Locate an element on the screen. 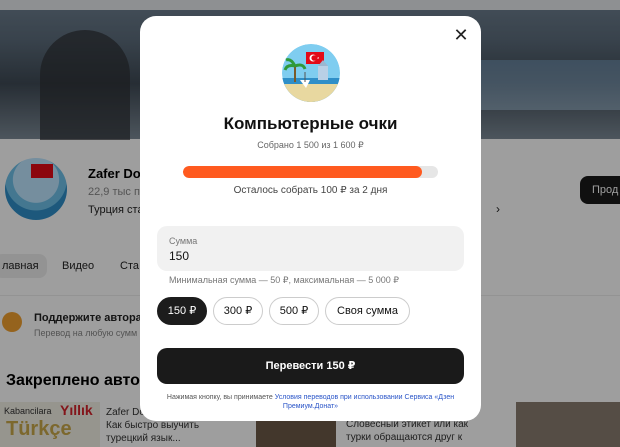 The height and width of the screenshot is (447, 620). remaining-amount: Осталось собрать 100 ₽ за 2 дня is located at coordinates (310, 190).